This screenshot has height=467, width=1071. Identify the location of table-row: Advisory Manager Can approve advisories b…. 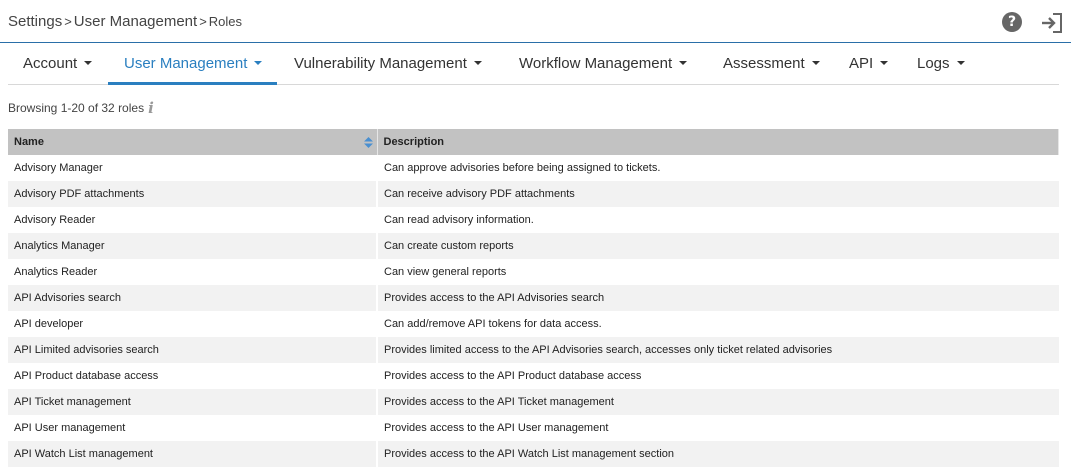
(533, 168).